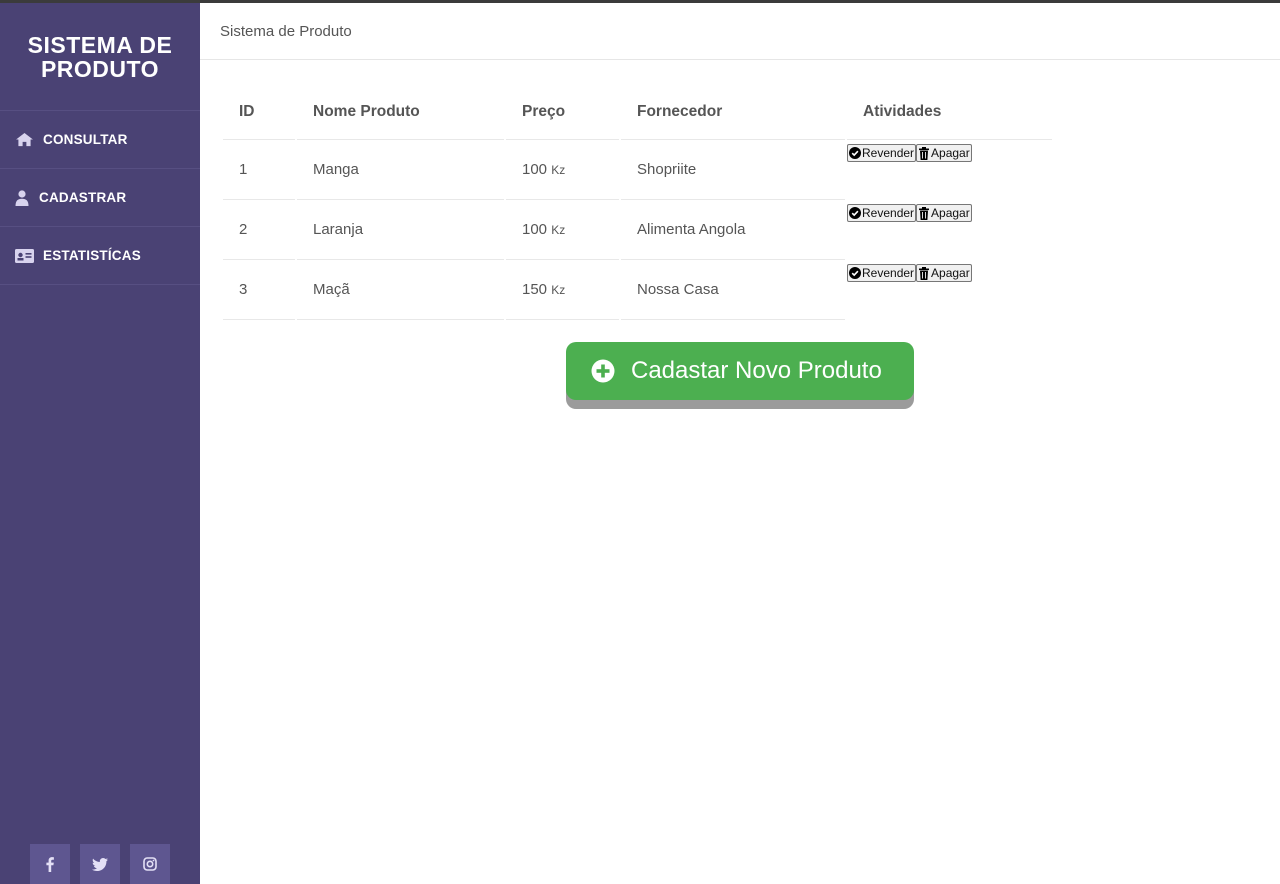  What do you see at coordinates (259, 112) in the screenshot?
I see `column-header-id: ID` at bounding box center [259, 112].